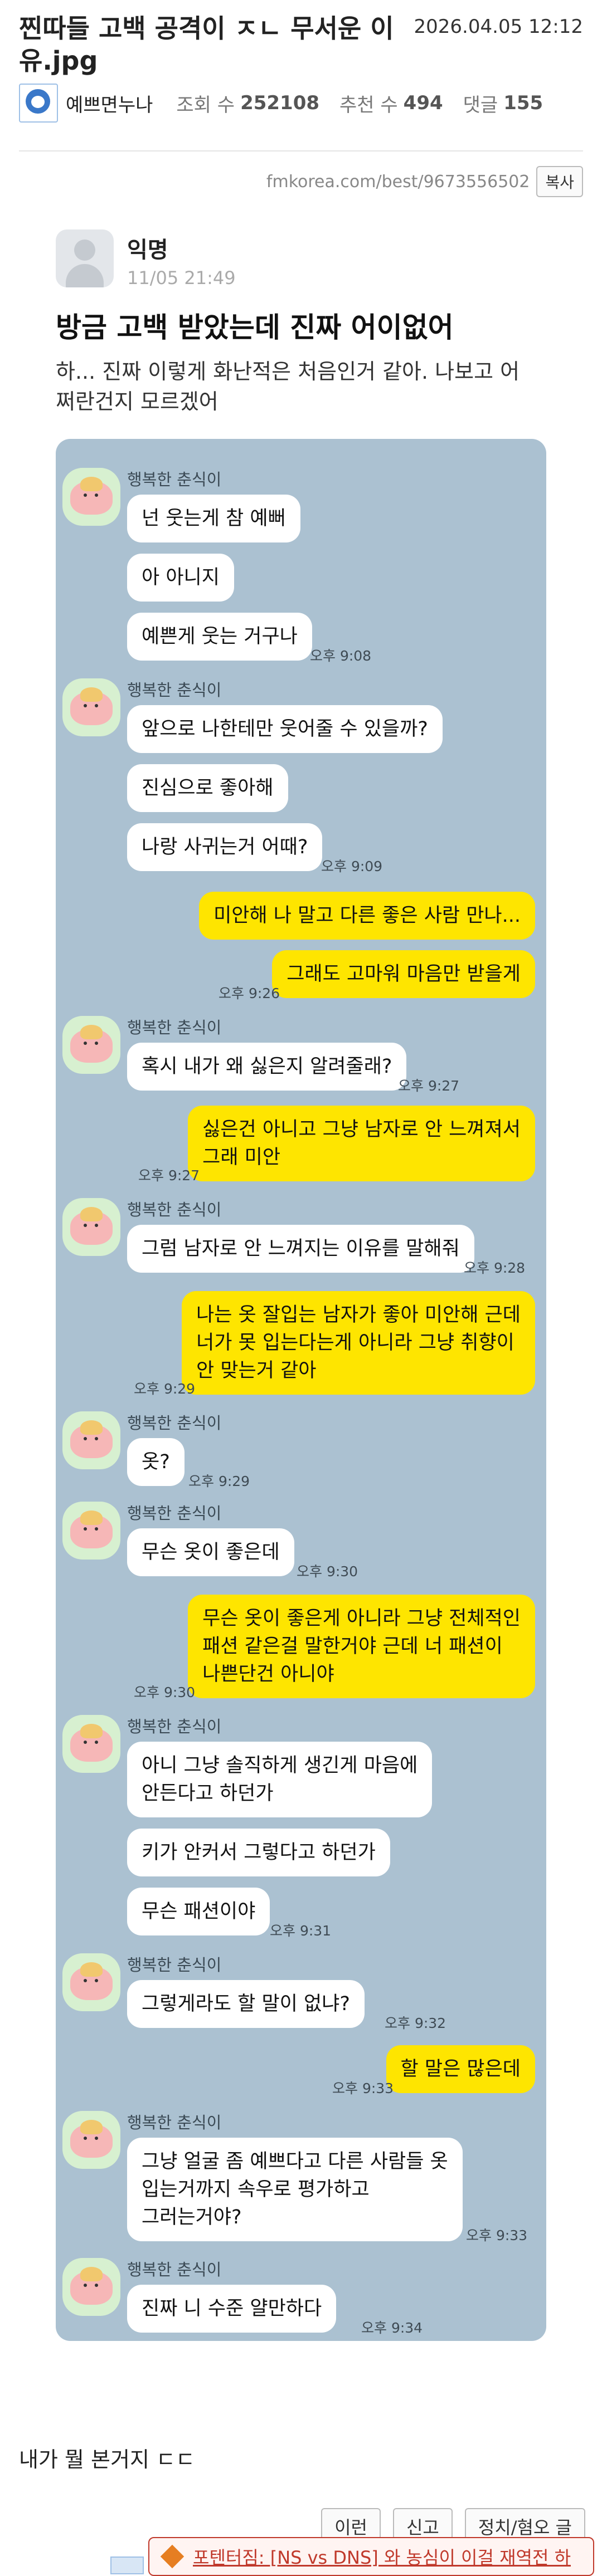 The height and width of the screenshot is (2576, 602). Describe the element at coordinates (368, 105) in the screenshot. I see `likes-label: 추천 수` at that location.